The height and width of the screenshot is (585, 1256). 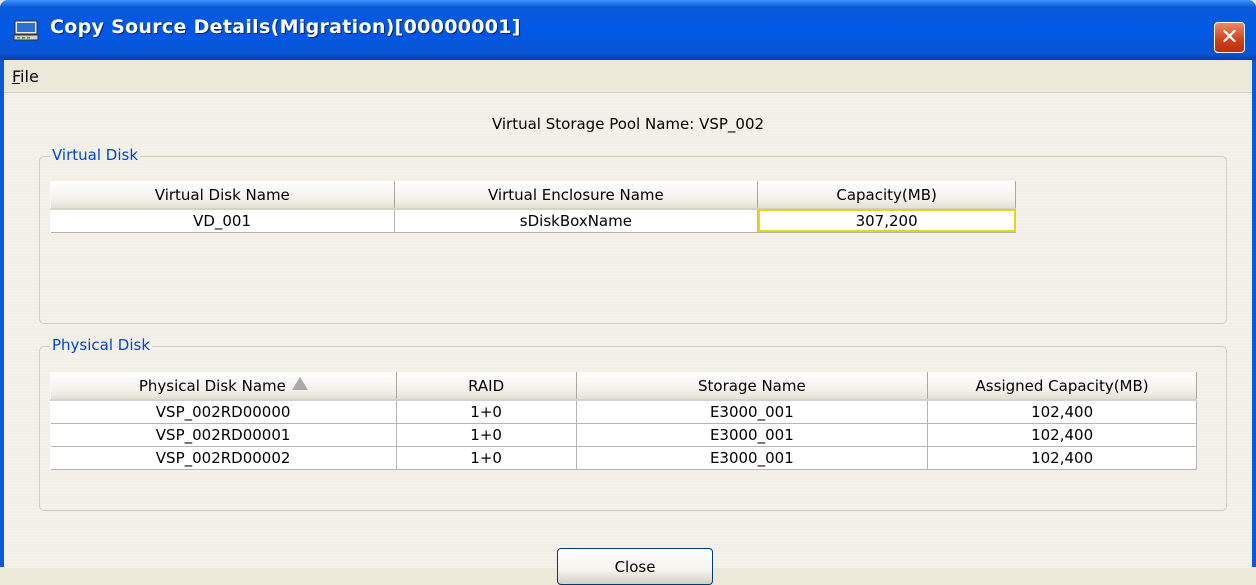 What do you see at coordinates (752, 386) in the screenshot?
I see `column-header-storage-name: Storage Name` at bounding box center [752, 386].